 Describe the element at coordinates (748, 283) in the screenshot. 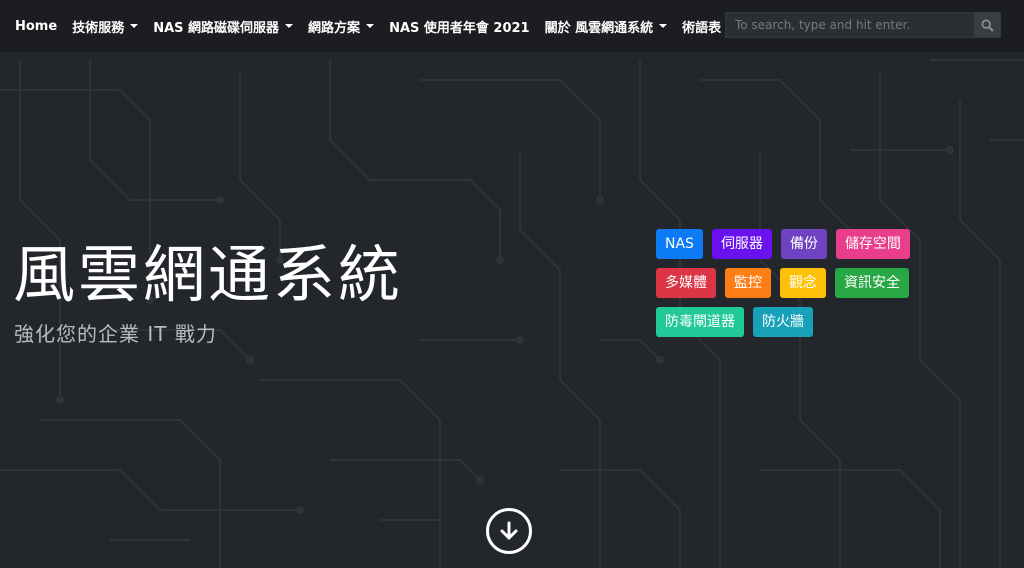

I see `tag-surveillance: 監控` at that location.